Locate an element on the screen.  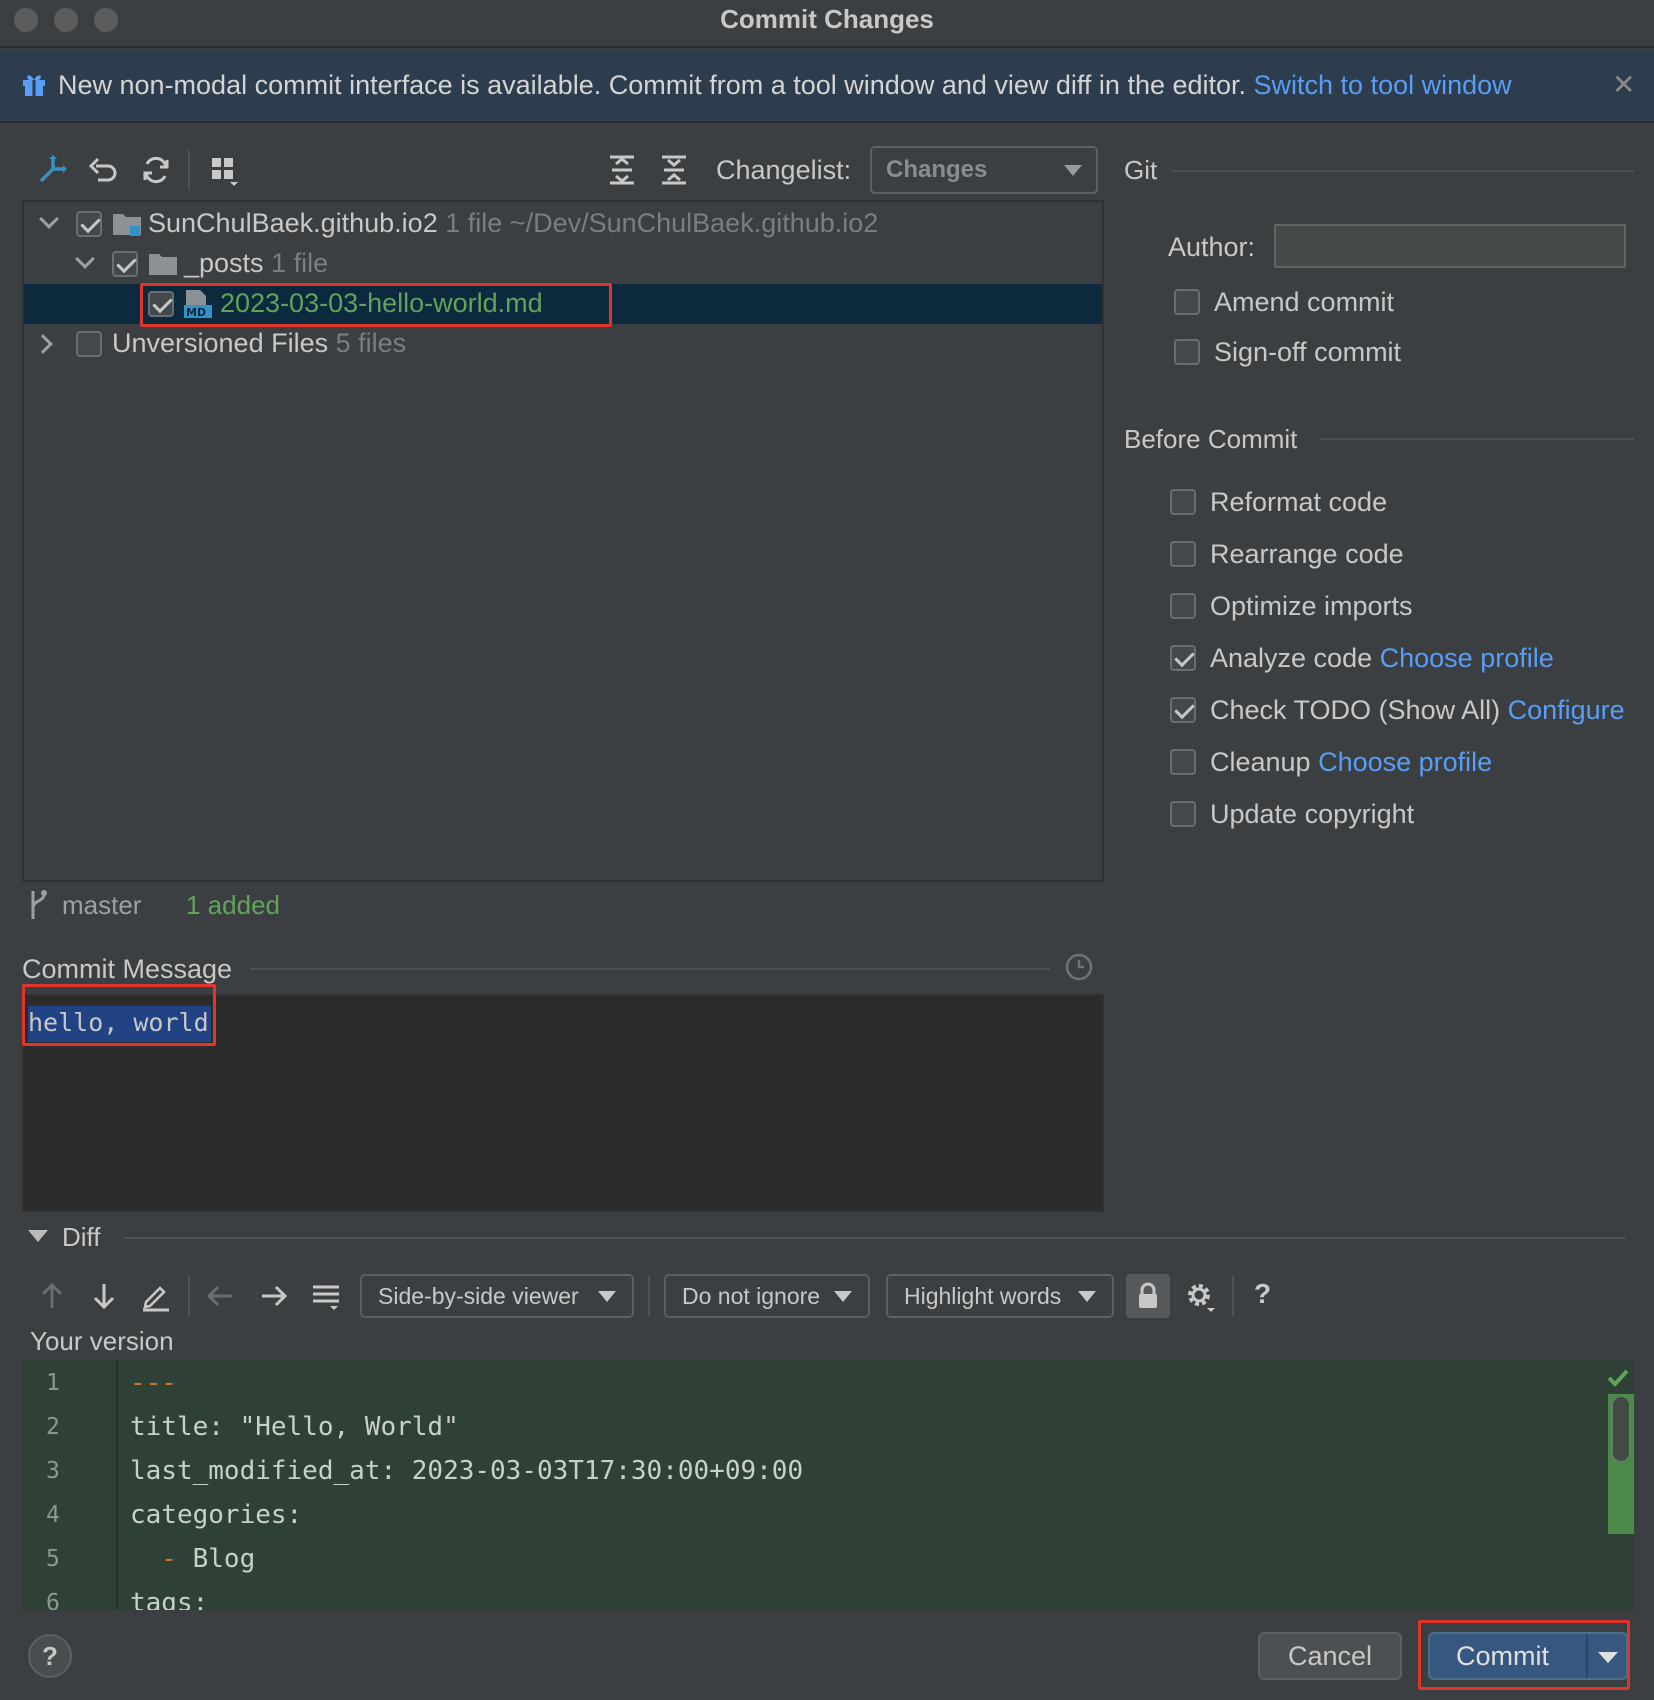
copyright-checkbox is located at coordinates (1183, 814).